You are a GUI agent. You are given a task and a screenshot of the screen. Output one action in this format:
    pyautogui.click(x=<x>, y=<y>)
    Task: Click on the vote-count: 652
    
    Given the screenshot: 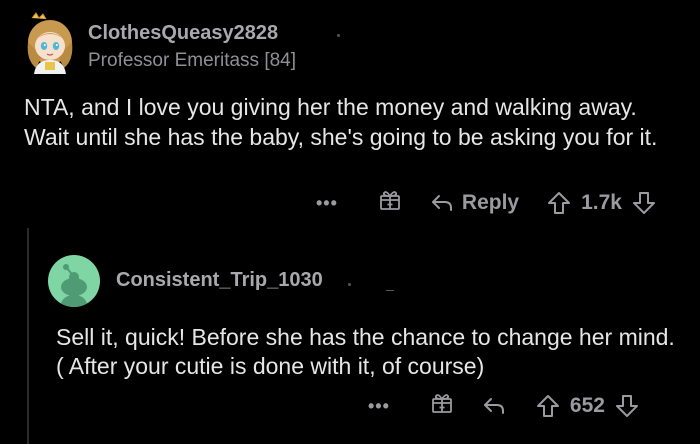 What is the action you would take?
    pyautogui.click(x=587, y=405)
    